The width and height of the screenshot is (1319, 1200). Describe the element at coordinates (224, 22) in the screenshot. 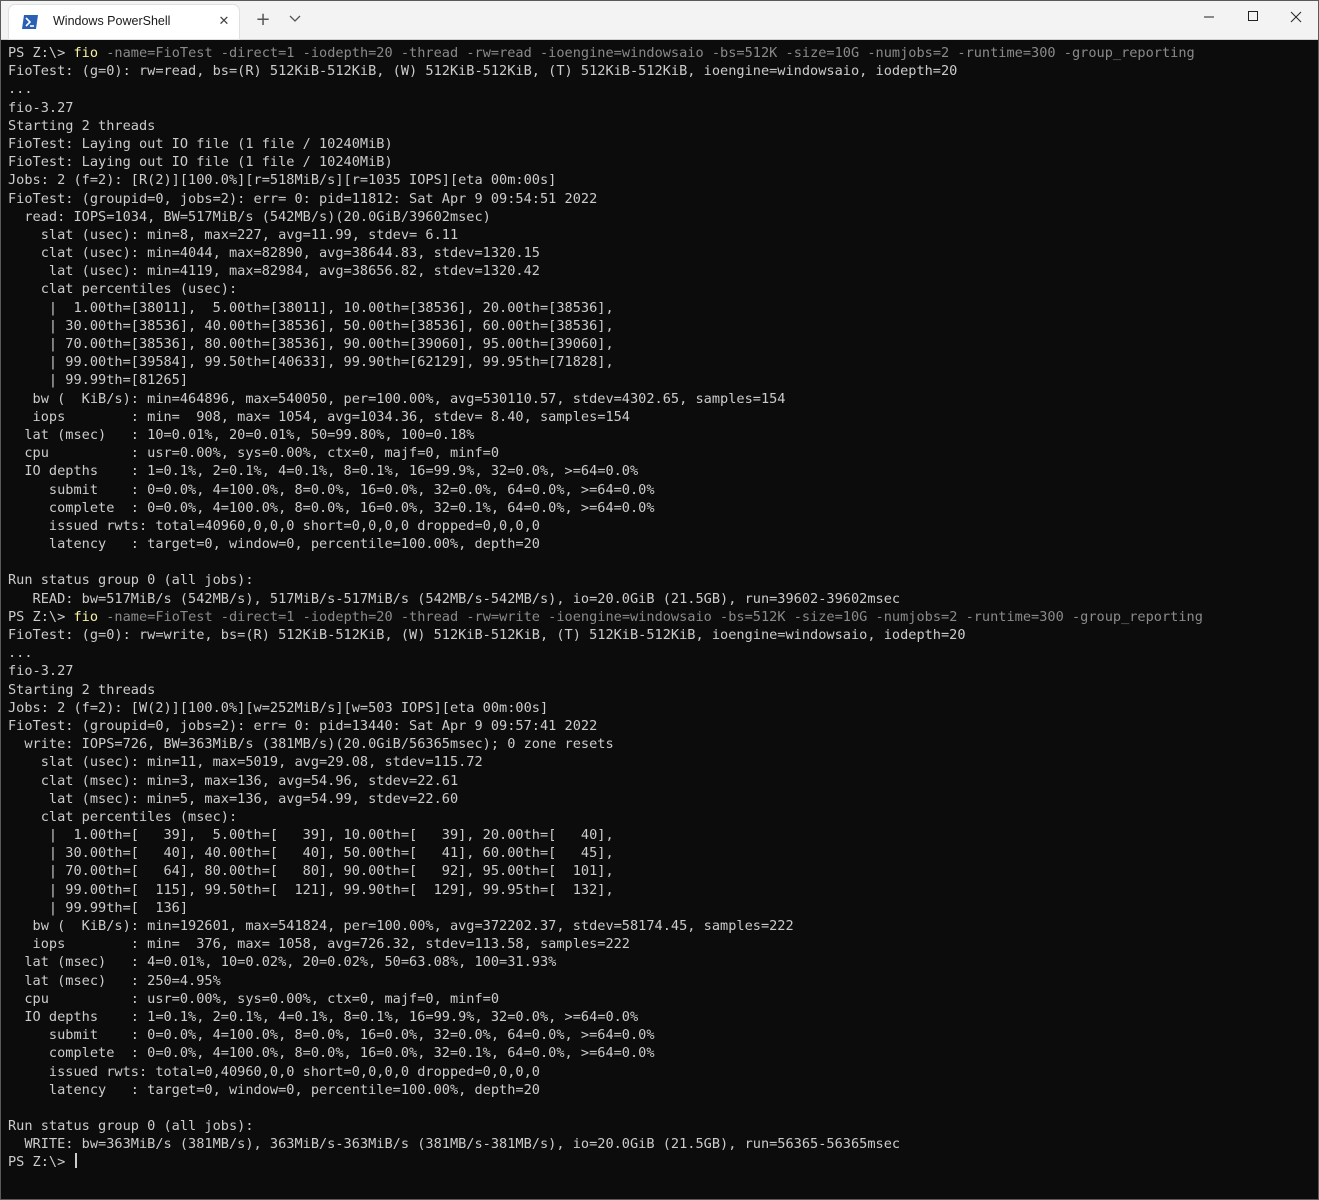

I see `close-tab-icon: ✕` at that location.